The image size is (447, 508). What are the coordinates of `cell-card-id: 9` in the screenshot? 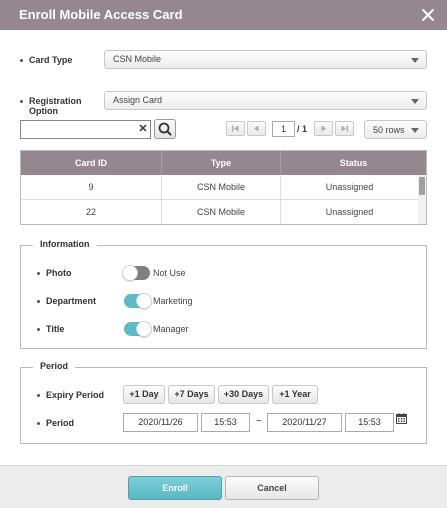 It's located at (91, 187).